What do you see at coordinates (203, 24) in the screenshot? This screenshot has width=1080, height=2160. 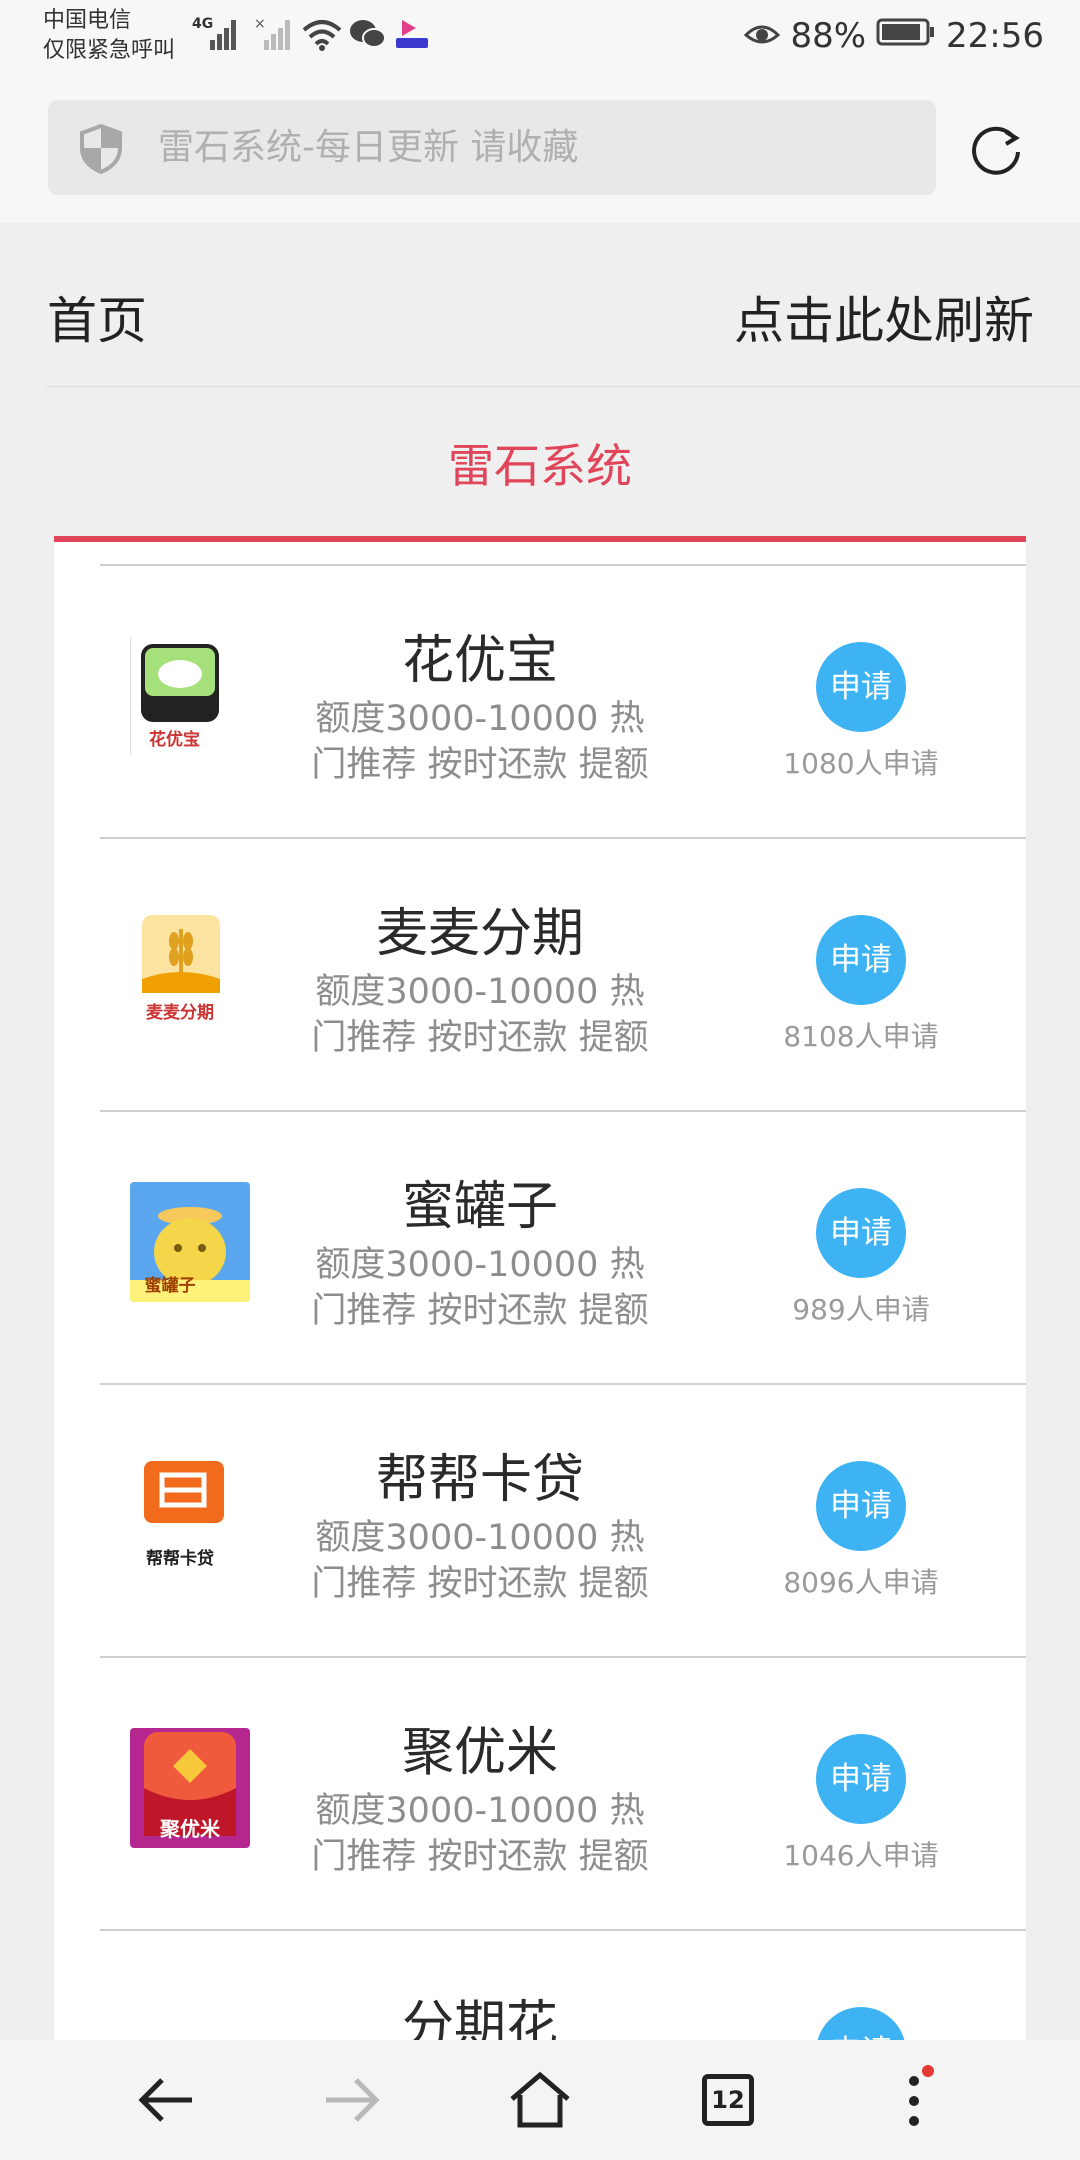 I see `network-type: 4G` at bounding box center [203, 24].